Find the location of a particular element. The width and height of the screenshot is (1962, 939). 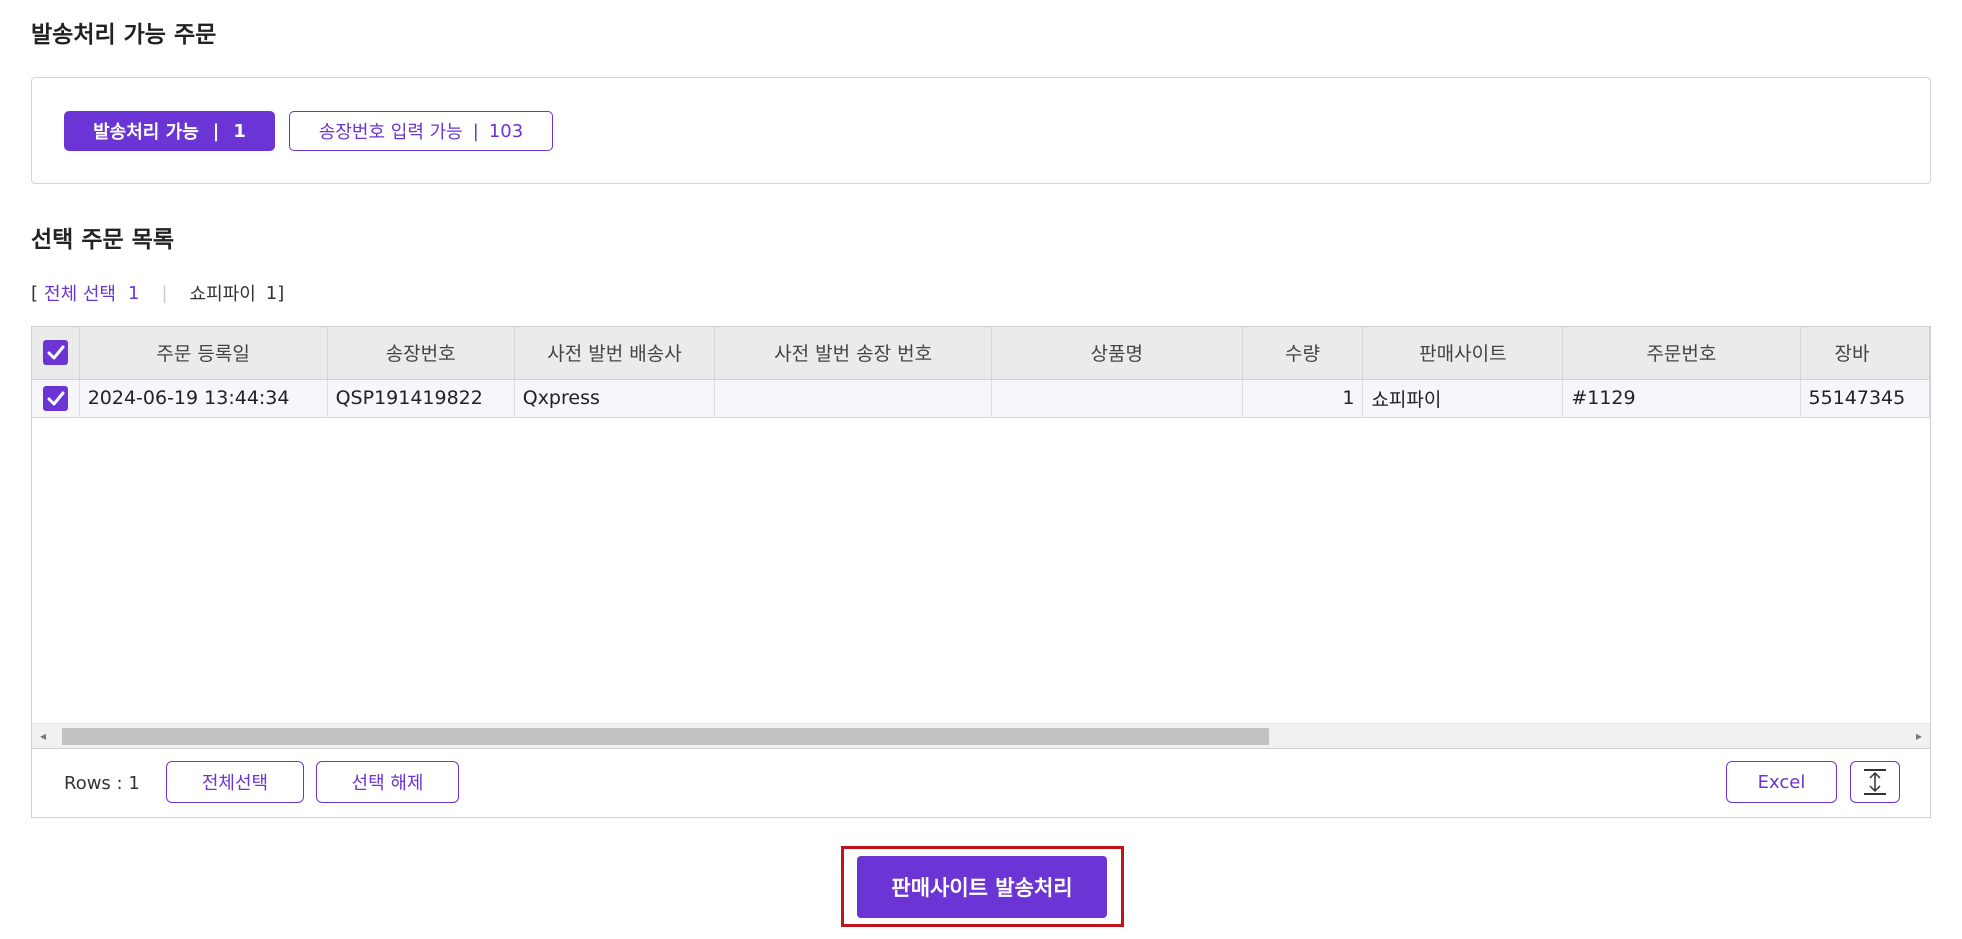

cell-quantity: 1 is located at coordinates (1303, 398).